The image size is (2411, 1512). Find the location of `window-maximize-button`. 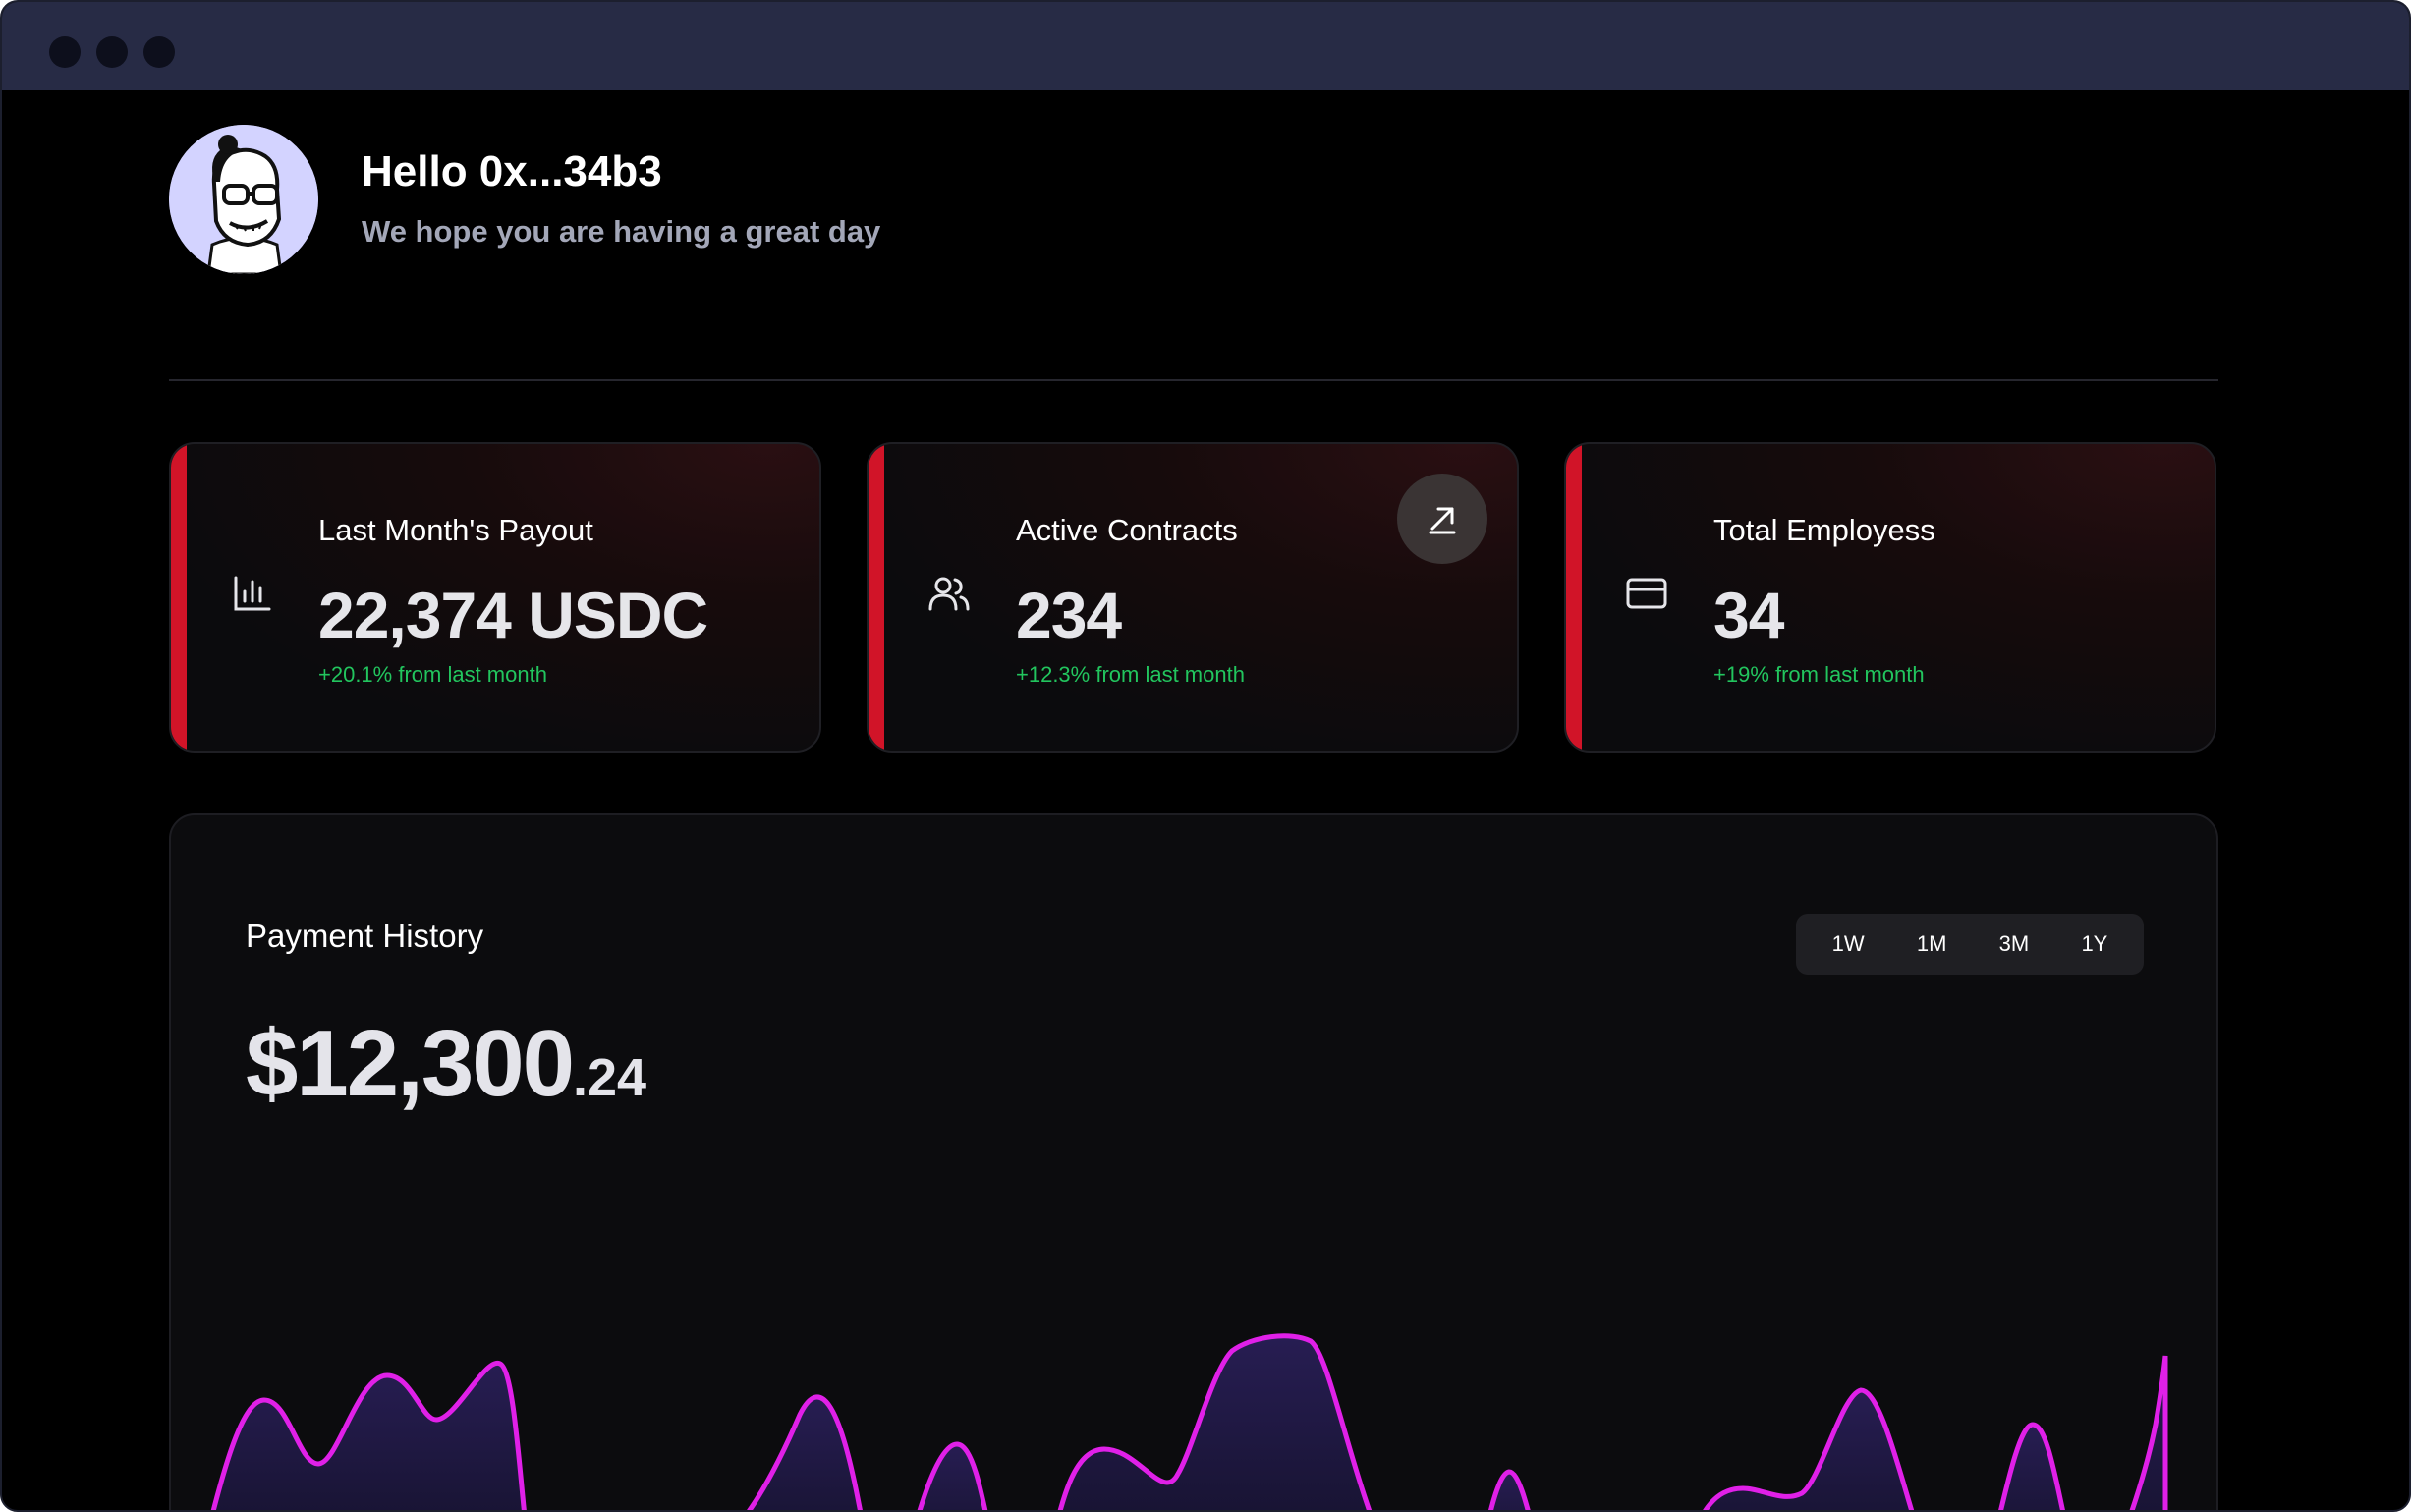

window-maximize-button is located at coordinates (159, 52).